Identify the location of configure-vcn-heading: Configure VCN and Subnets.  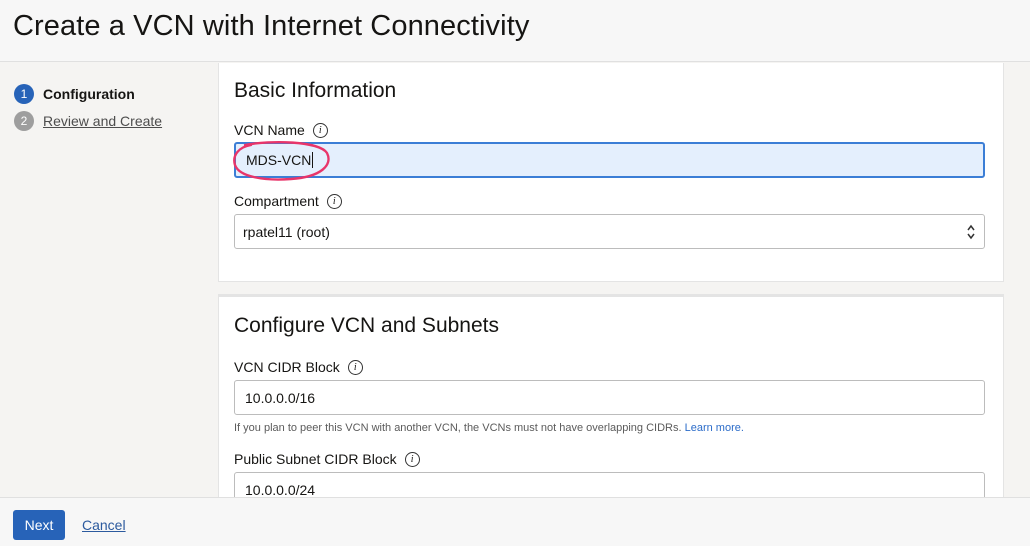
(366, 325).